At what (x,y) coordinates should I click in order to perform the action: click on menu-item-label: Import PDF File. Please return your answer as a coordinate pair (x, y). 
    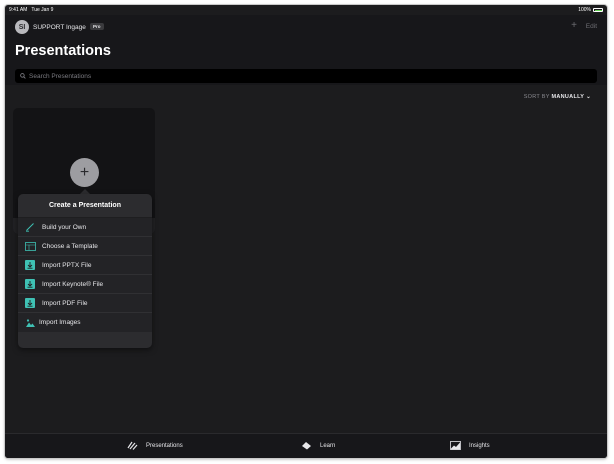
    Looking at the image, I should click on (65, 303).